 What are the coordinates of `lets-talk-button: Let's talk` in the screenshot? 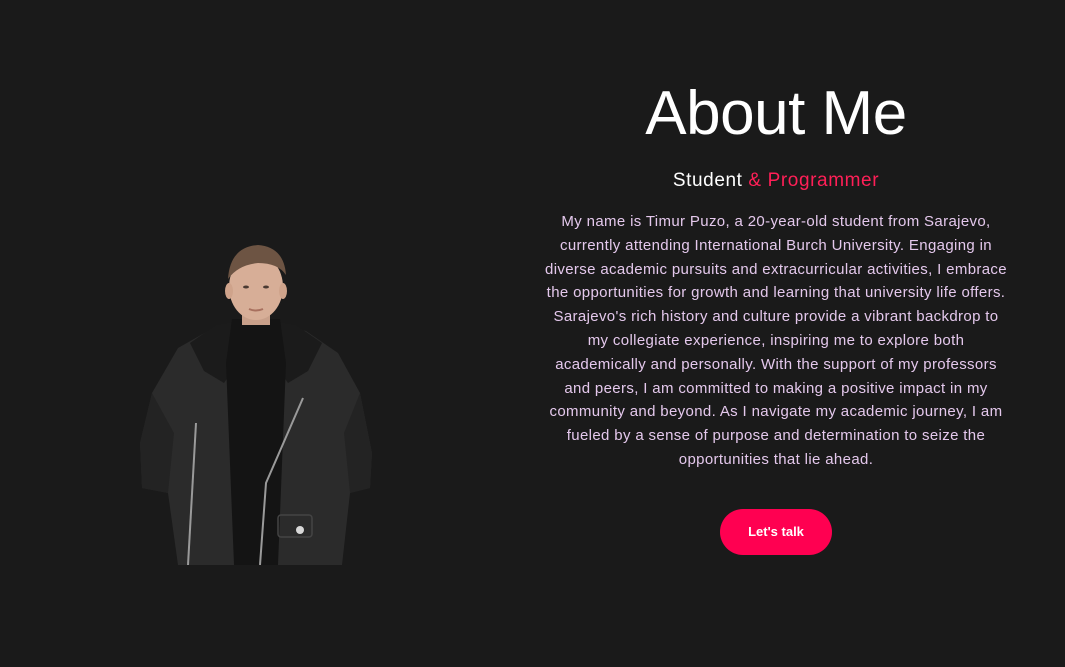 It's located at (776, 531).